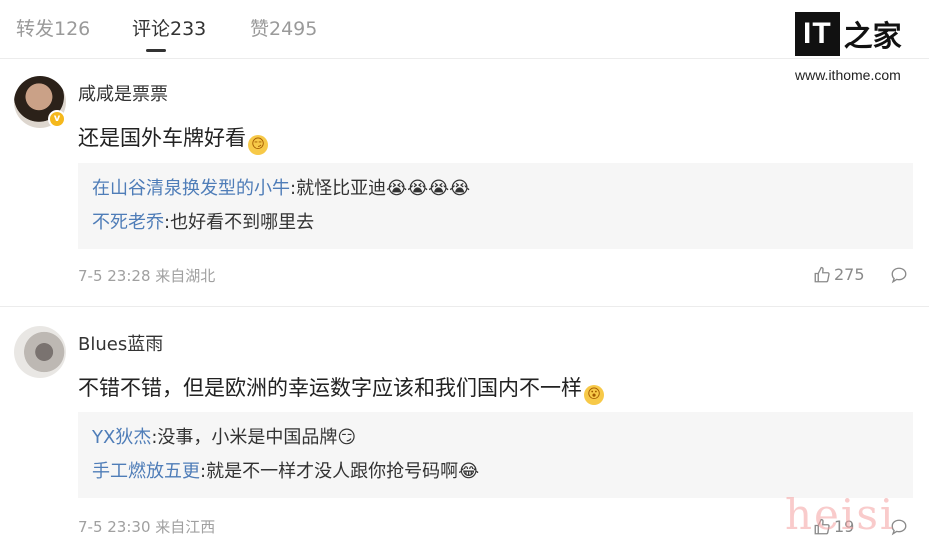 The height and width of the screenshot is (546, 929). Describe the element at coordinates (469, 471) in the screenshot. I see `laughing-emoji-icon: 😂` at that location.